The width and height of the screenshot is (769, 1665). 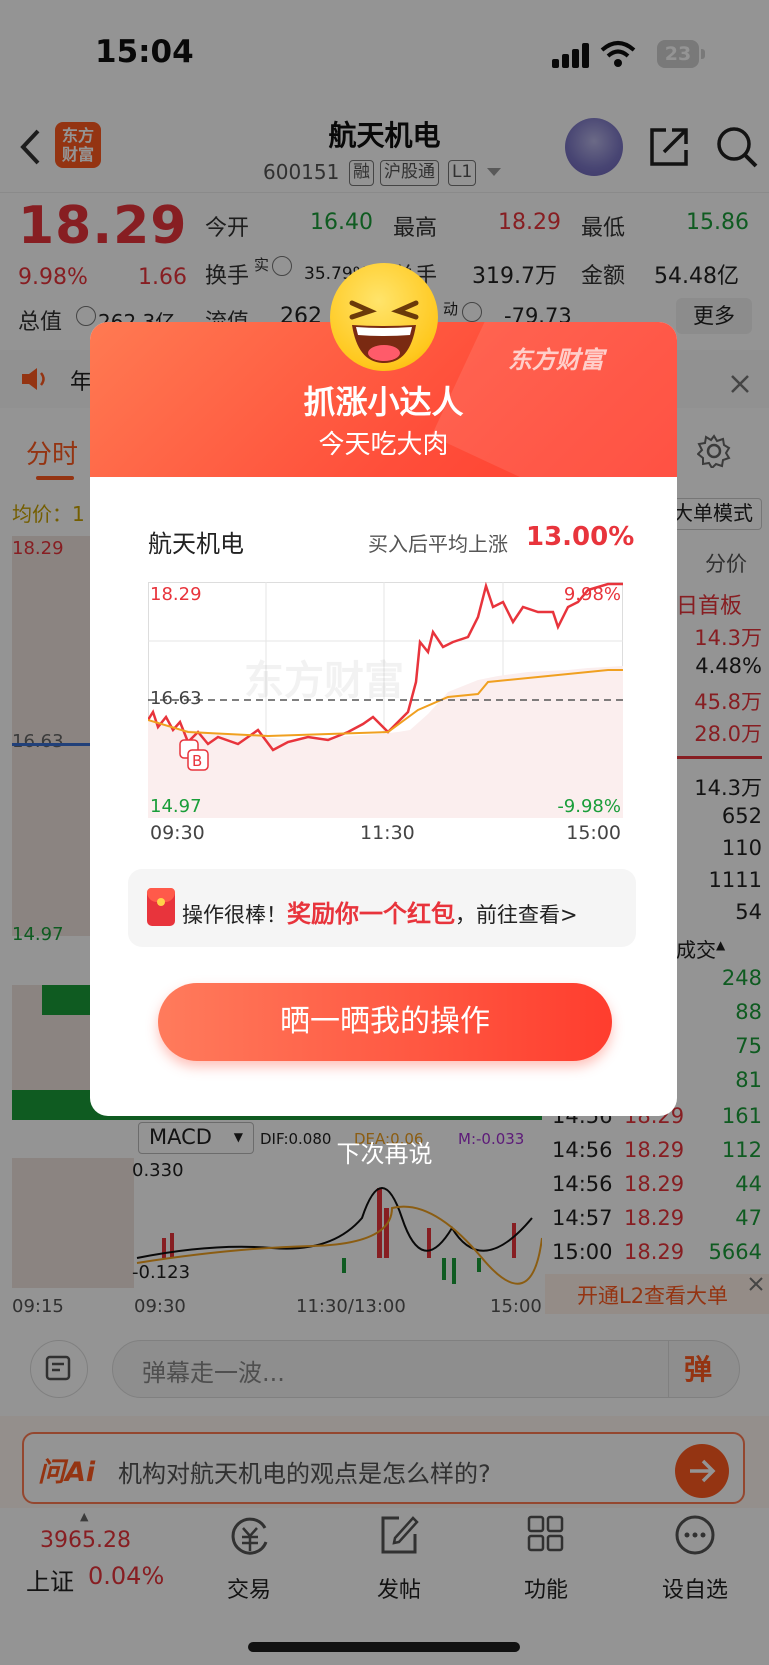 What do you see at coordinates (324, 681) in the screenshot?
I see `chart-watermark: 东方财富` at bounding box center [324, 681].